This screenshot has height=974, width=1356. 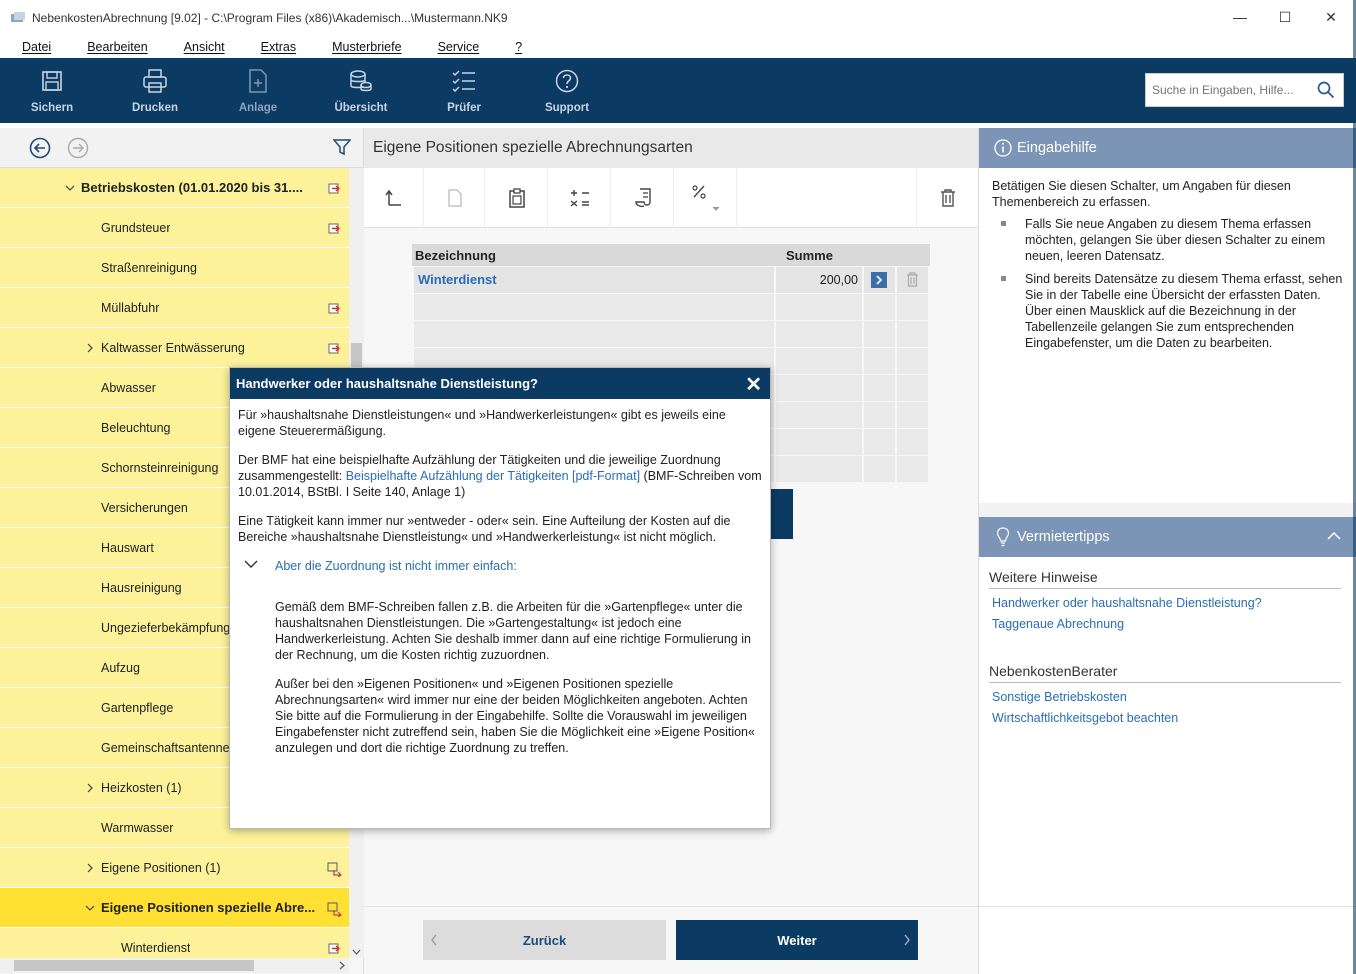 I want to click on checker-button: Prüfer, so click(x=464, y=90).